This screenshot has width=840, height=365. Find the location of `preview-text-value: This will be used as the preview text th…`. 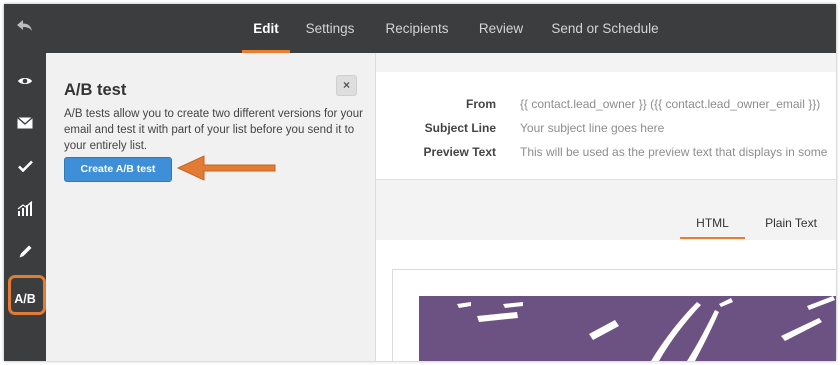

preview-text-value: This will be used as the preview text th… is located at coordinates (673, 152).